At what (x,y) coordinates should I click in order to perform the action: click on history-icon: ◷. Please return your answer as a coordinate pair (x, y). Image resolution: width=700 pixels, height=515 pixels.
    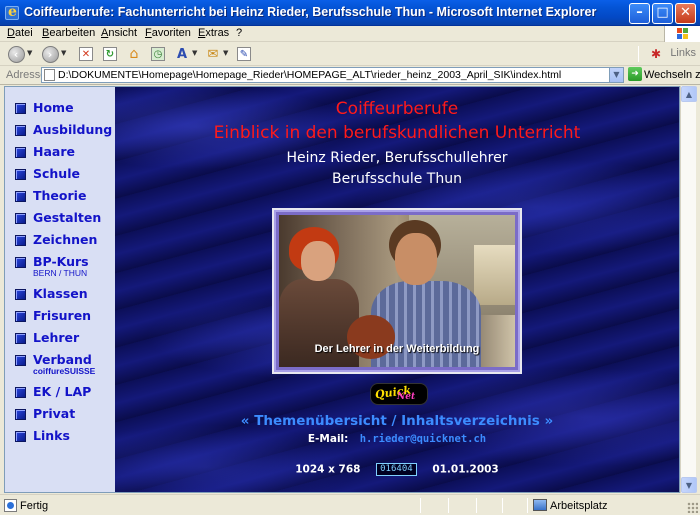
    Looking at the image, I should click on (158, 54).